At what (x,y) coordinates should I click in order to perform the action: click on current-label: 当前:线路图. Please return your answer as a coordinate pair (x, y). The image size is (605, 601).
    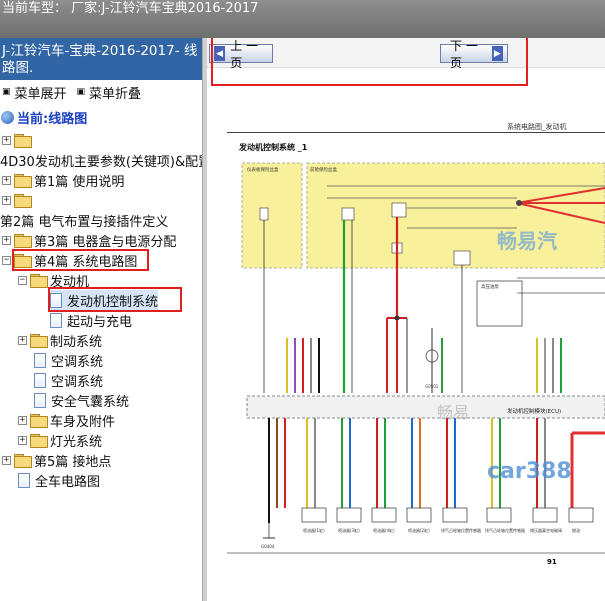
    Looking at the image, I should click on (52, 117).